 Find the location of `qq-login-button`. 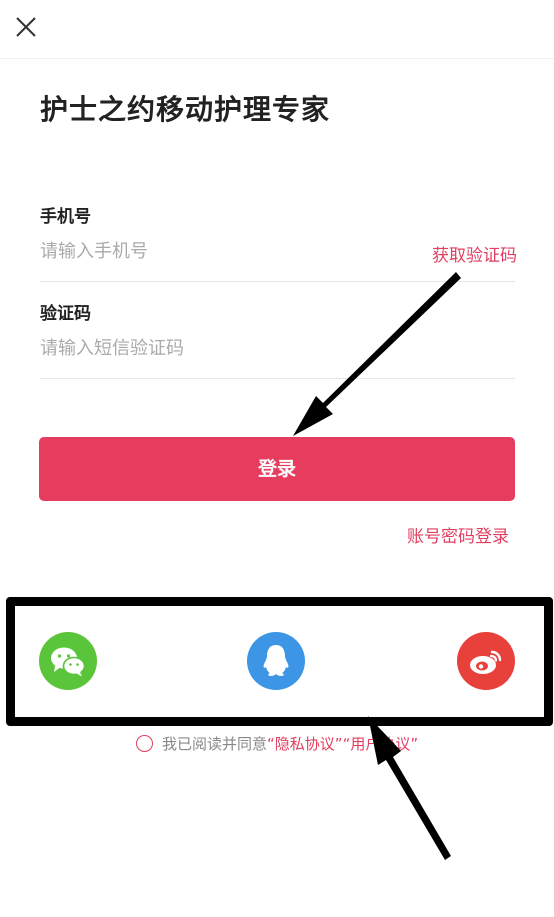

qq-login-button is located at coordinates (276, 661).